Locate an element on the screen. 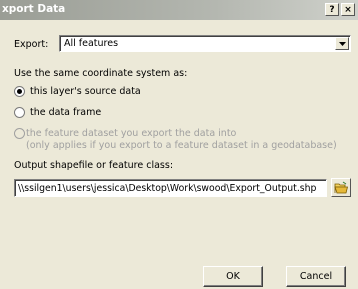 The height and width of the screenshot is (289, 358). open-folder-icon is located at coordinates (341, 187).